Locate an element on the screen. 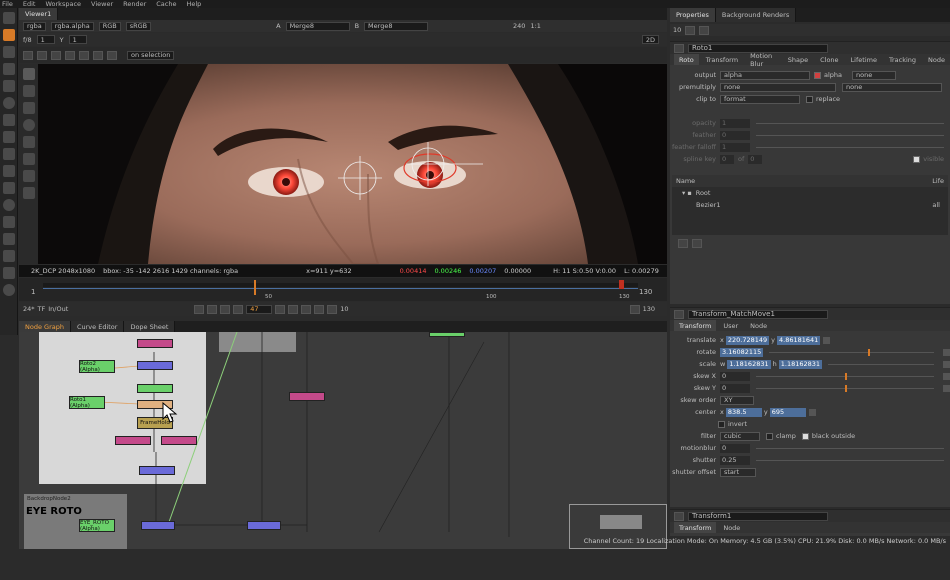 This screenshot has width=950, height=580. tab-properties: Properties is located at coordinates (693, 15).